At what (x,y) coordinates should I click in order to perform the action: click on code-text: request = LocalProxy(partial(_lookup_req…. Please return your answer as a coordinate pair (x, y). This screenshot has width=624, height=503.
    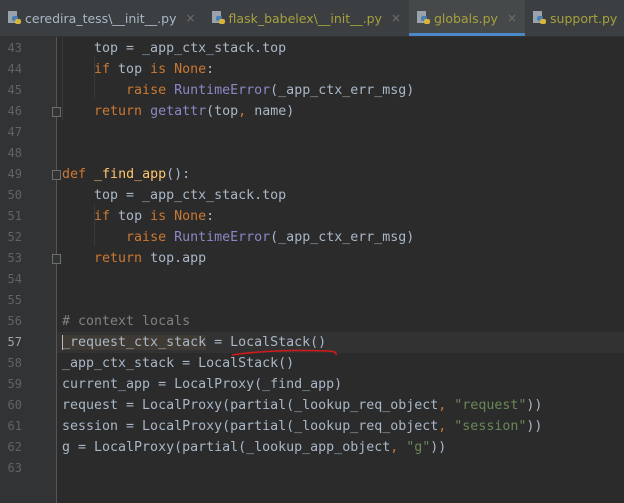
    Looking at the image, I should click on (302, 405).